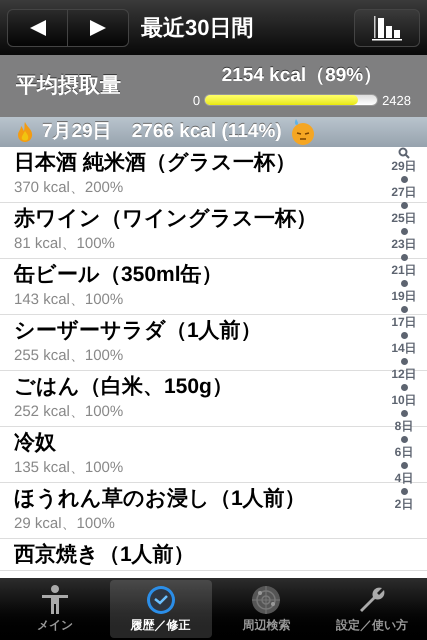 The height and width of the screenshot is (640, 427). I want to click on bar-chart-icon, so click(387, 28).